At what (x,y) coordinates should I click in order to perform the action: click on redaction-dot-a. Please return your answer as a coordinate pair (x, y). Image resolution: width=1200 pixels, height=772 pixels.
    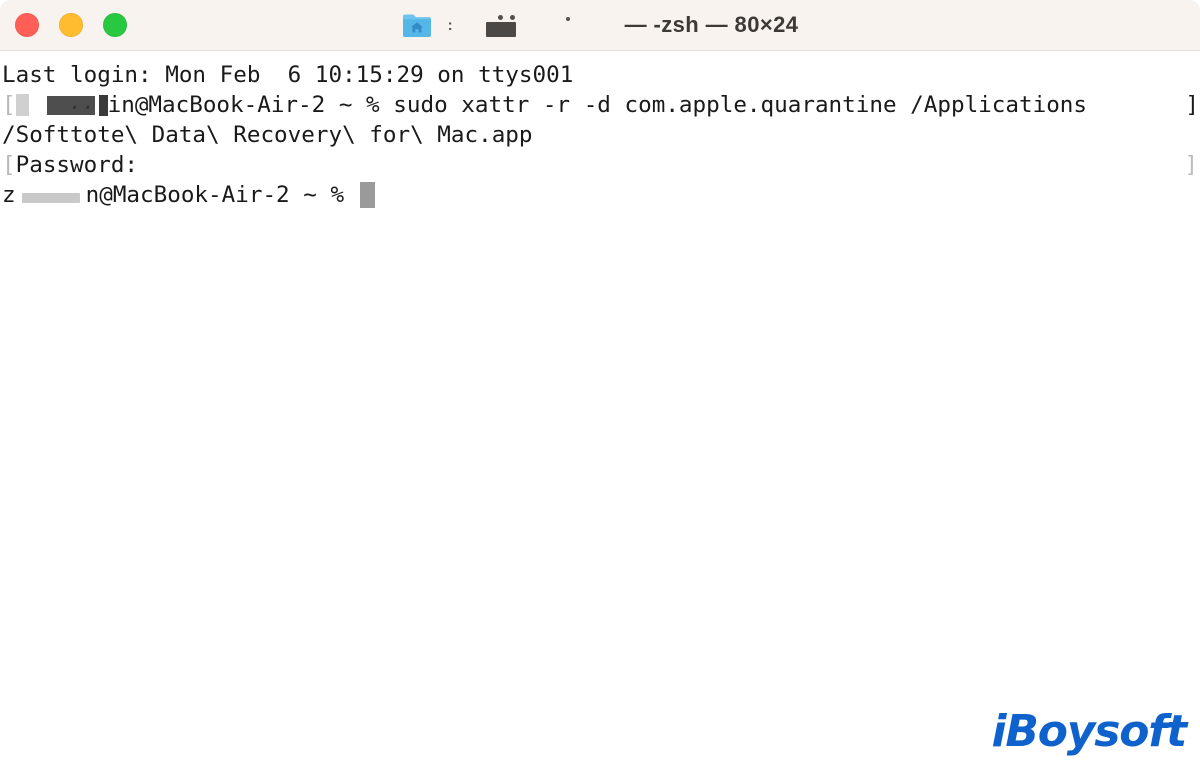
    Looking at the image, I should click on (500, 17).